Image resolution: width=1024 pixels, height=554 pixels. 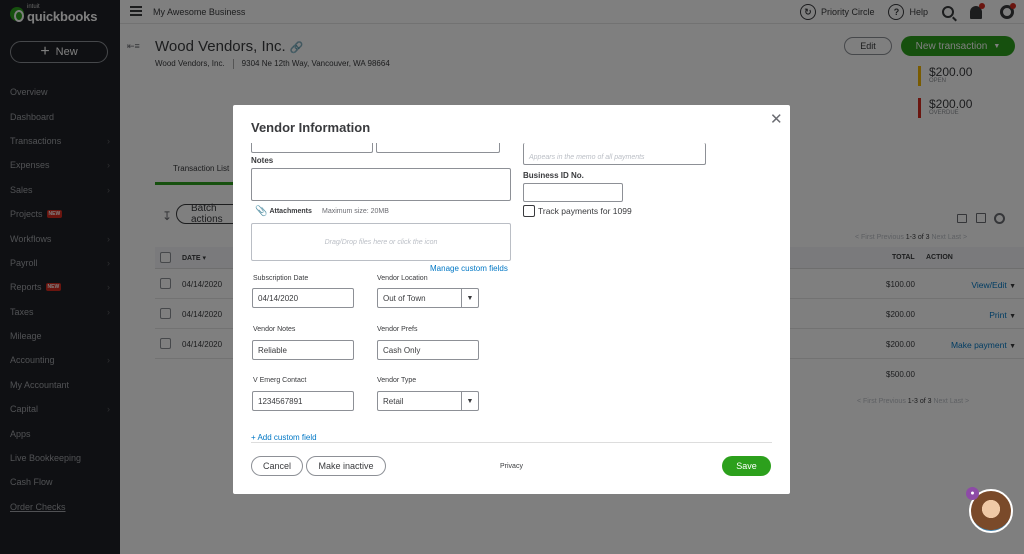 I want to click on vendor-notes-input: Reliable, so click(x=303, y=350).